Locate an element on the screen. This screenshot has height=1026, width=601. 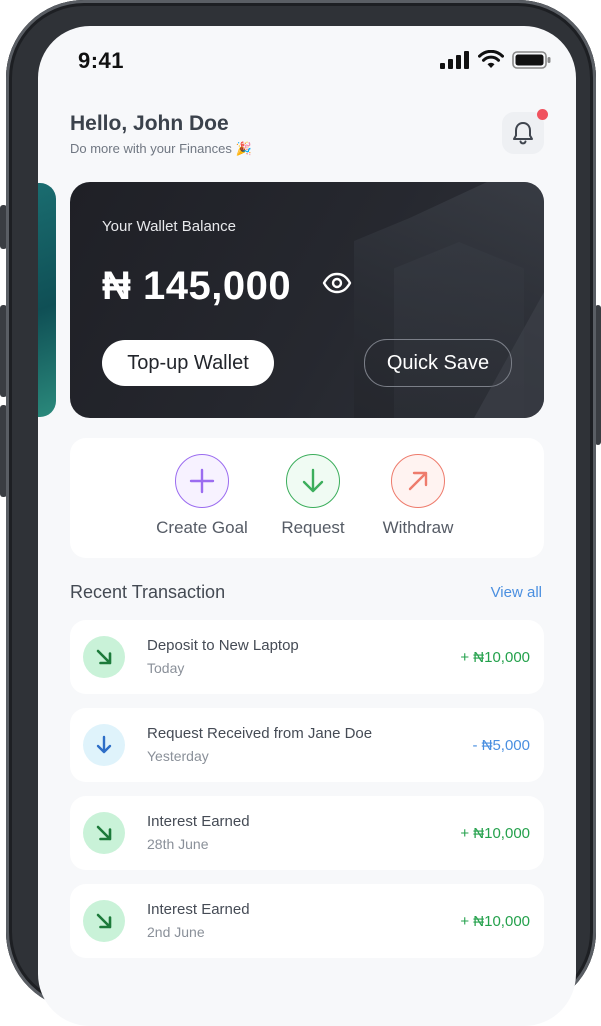
battery-icon is located at coordinates (531, 60).